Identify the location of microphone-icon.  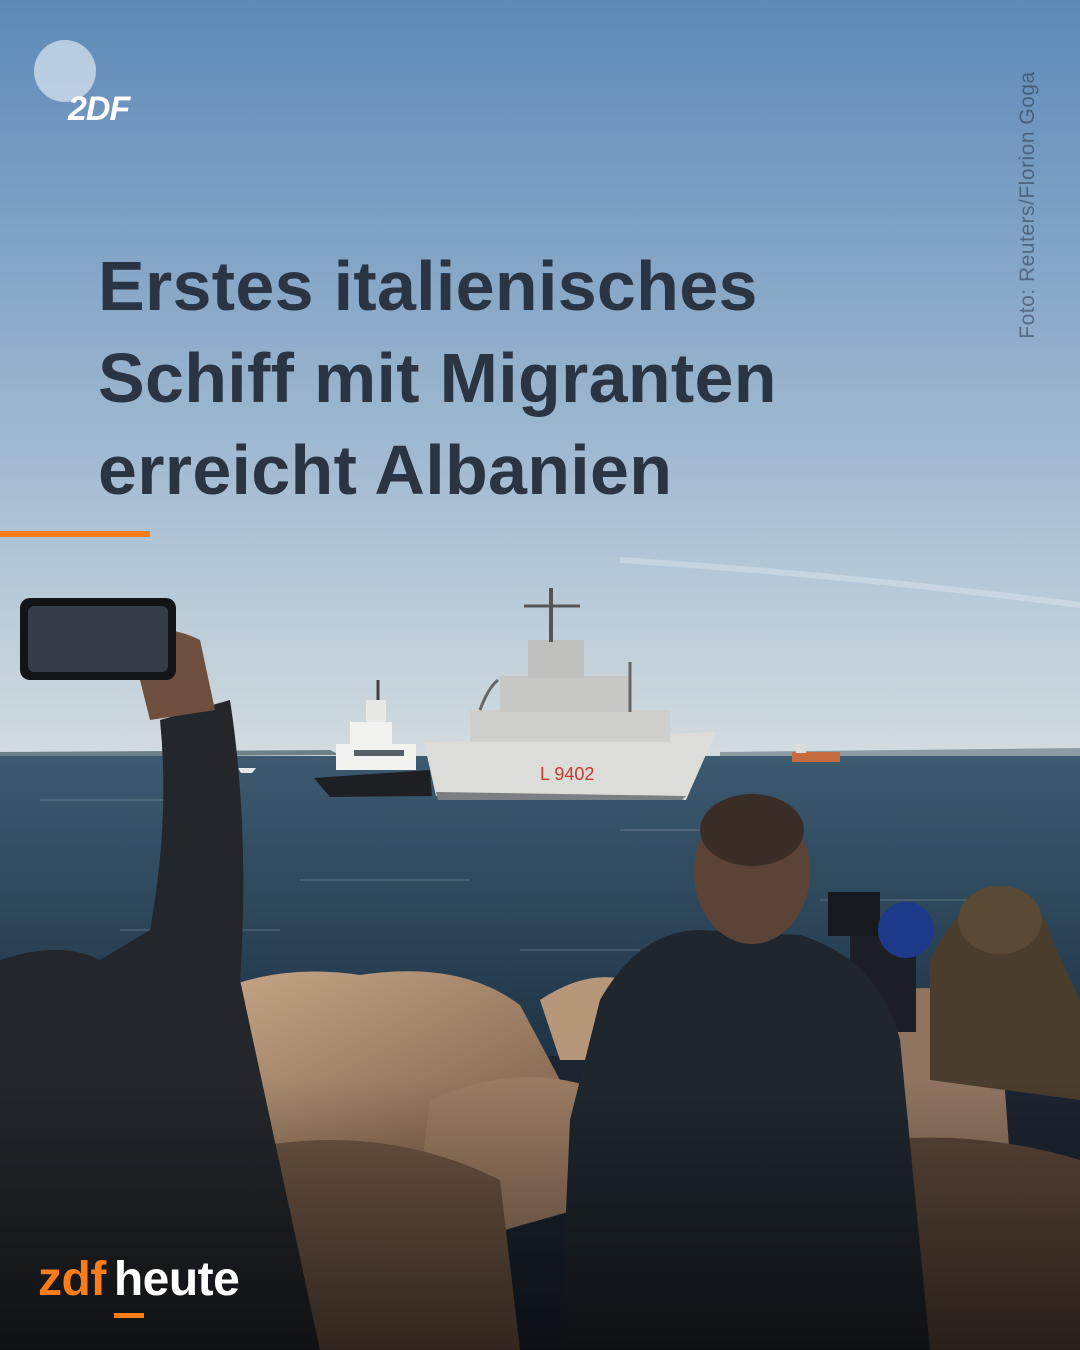
(906, 930).